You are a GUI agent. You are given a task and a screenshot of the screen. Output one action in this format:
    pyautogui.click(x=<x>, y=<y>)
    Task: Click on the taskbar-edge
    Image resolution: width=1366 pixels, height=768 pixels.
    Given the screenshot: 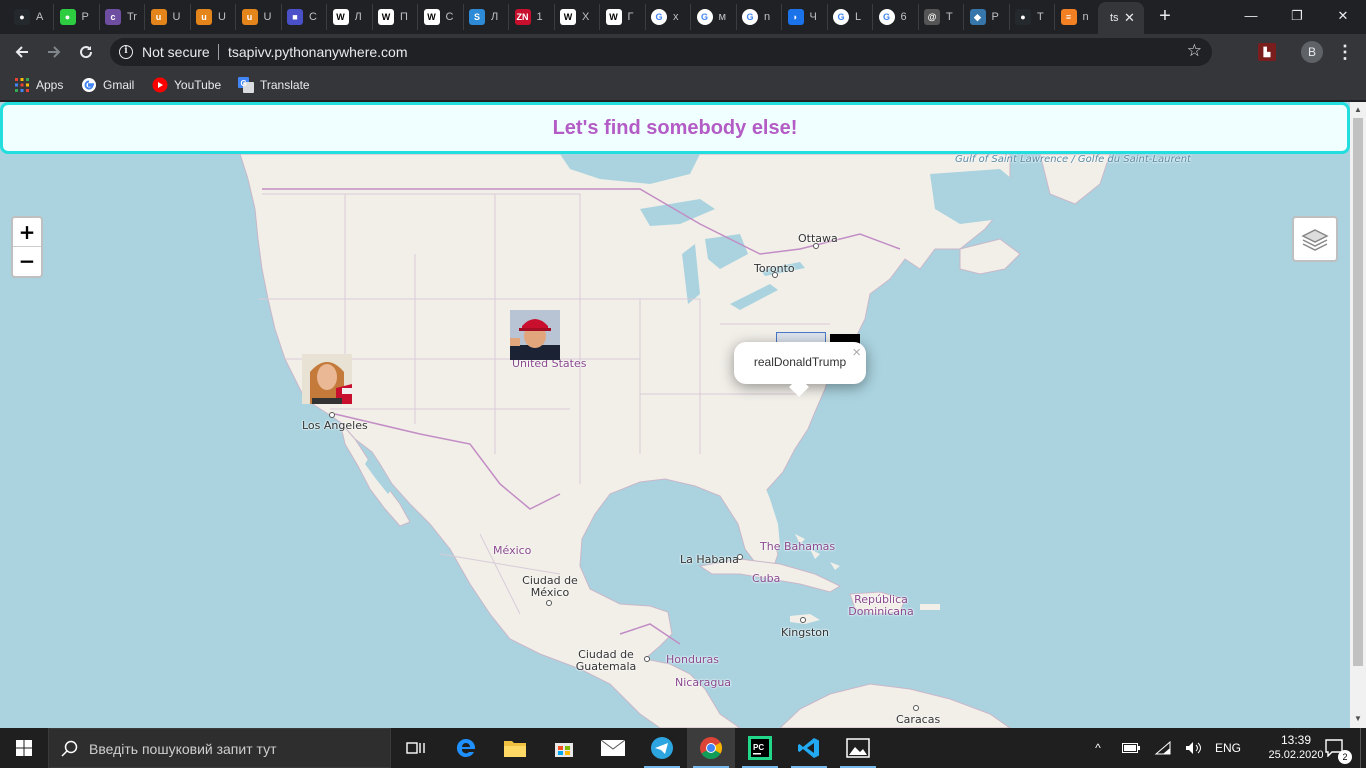 What is the action you would take?
    pyautogui.click(x=466, y=748)
    